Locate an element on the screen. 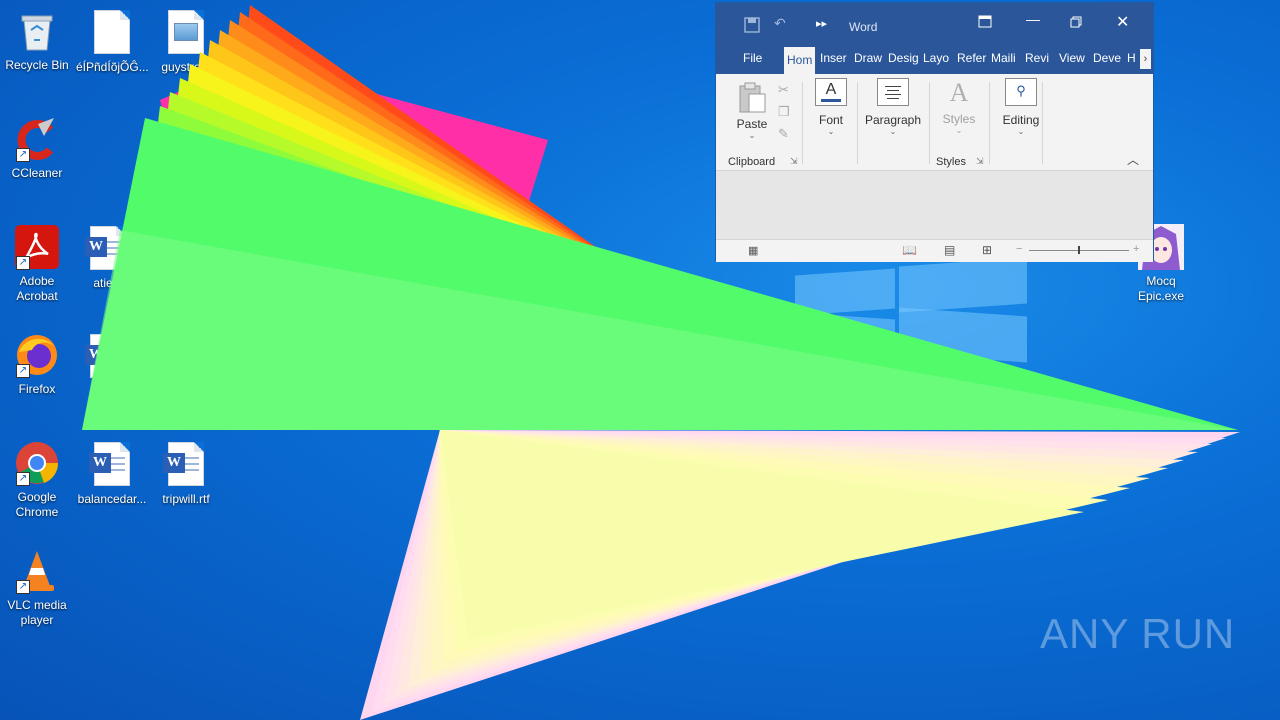  zoom-out-icon: − is located at coordinates (1019, 249).